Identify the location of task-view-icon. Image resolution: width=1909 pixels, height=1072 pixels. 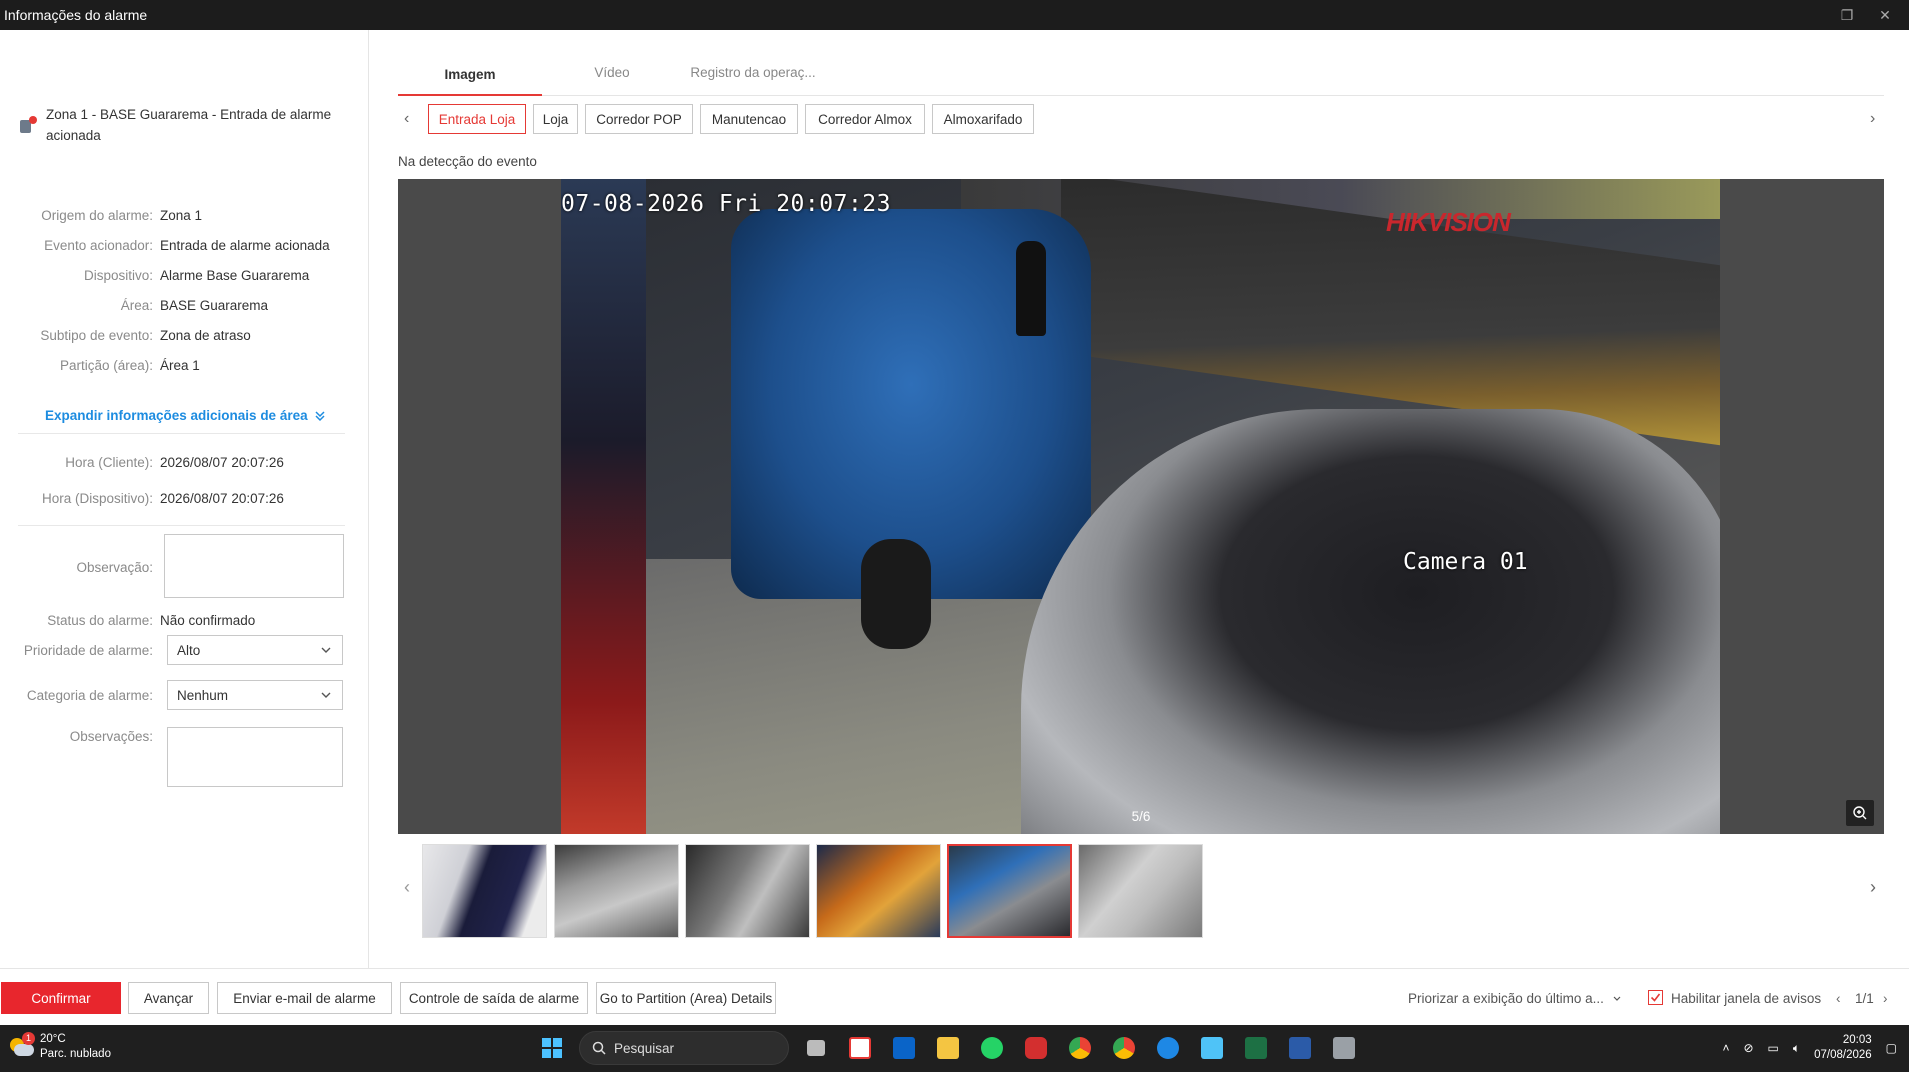
(816, 1048).